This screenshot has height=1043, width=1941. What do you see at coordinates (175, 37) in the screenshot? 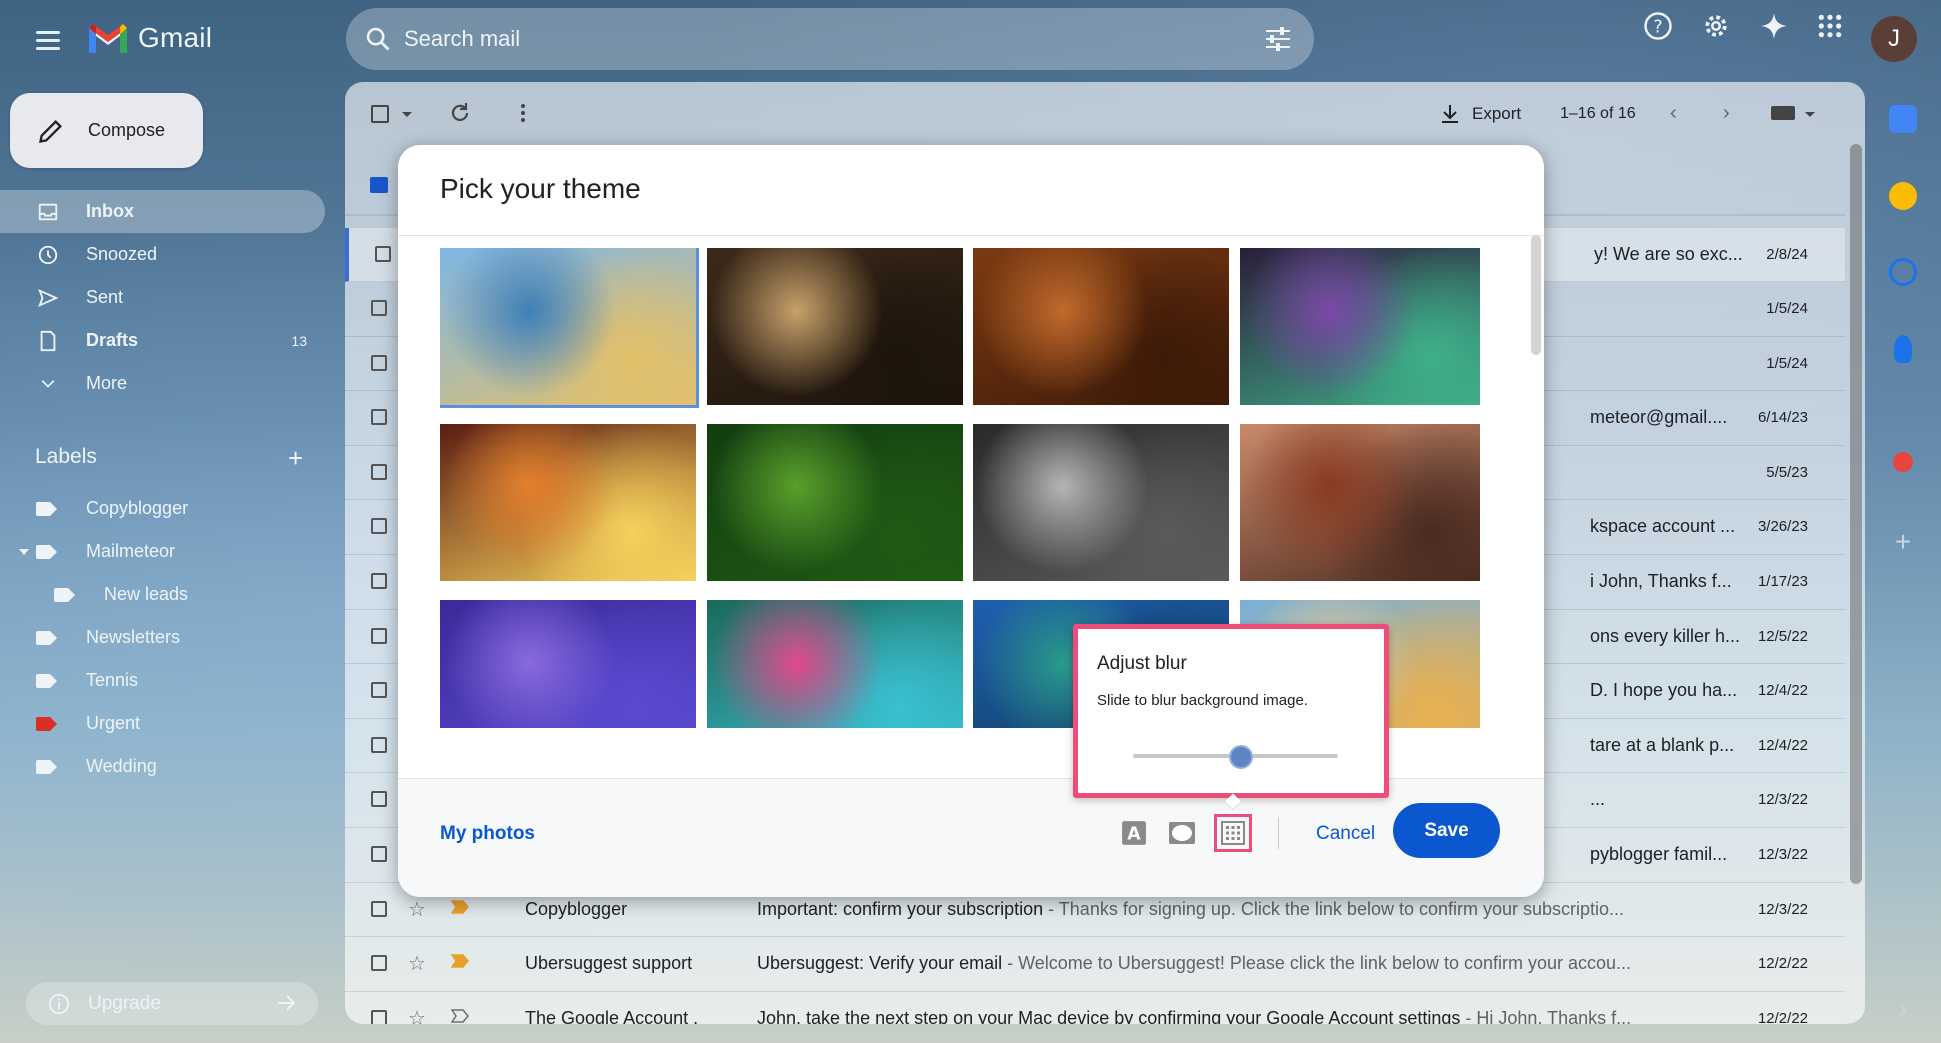
I see `app-name: Gmail` at bounding box center [175, 37].